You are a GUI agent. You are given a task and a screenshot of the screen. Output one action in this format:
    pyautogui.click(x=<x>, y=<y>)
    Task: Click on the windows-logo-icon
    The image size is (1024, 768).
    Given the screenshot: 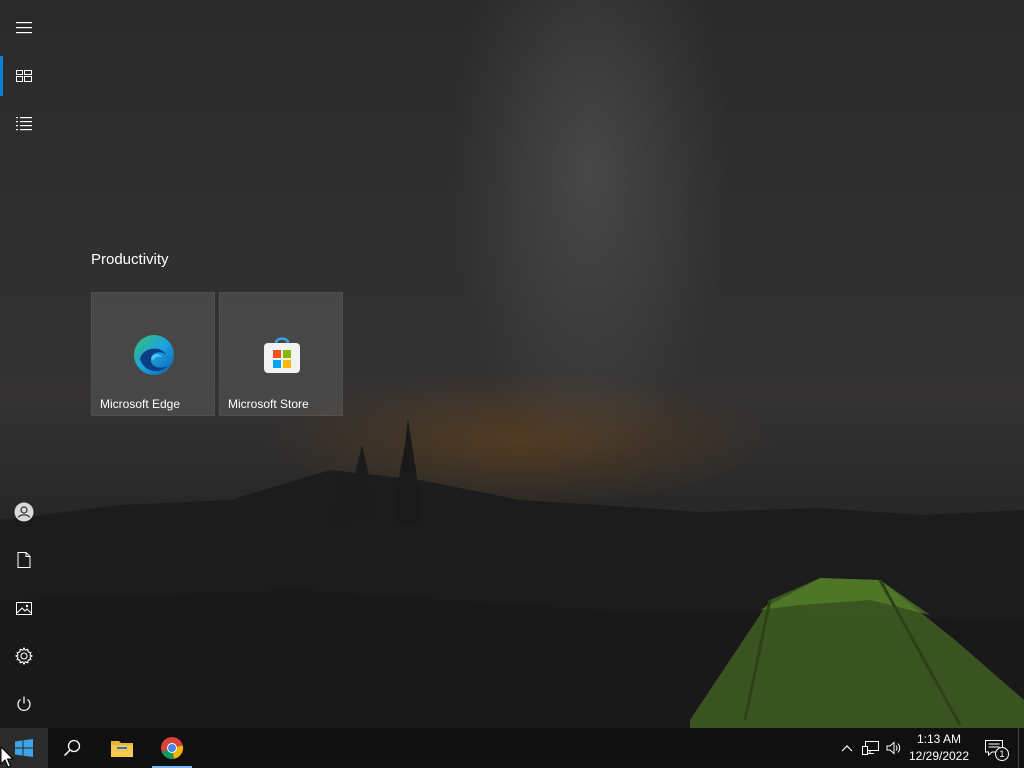 What is the action you would take?
    pyautogui.click(x=24, y=748)
    